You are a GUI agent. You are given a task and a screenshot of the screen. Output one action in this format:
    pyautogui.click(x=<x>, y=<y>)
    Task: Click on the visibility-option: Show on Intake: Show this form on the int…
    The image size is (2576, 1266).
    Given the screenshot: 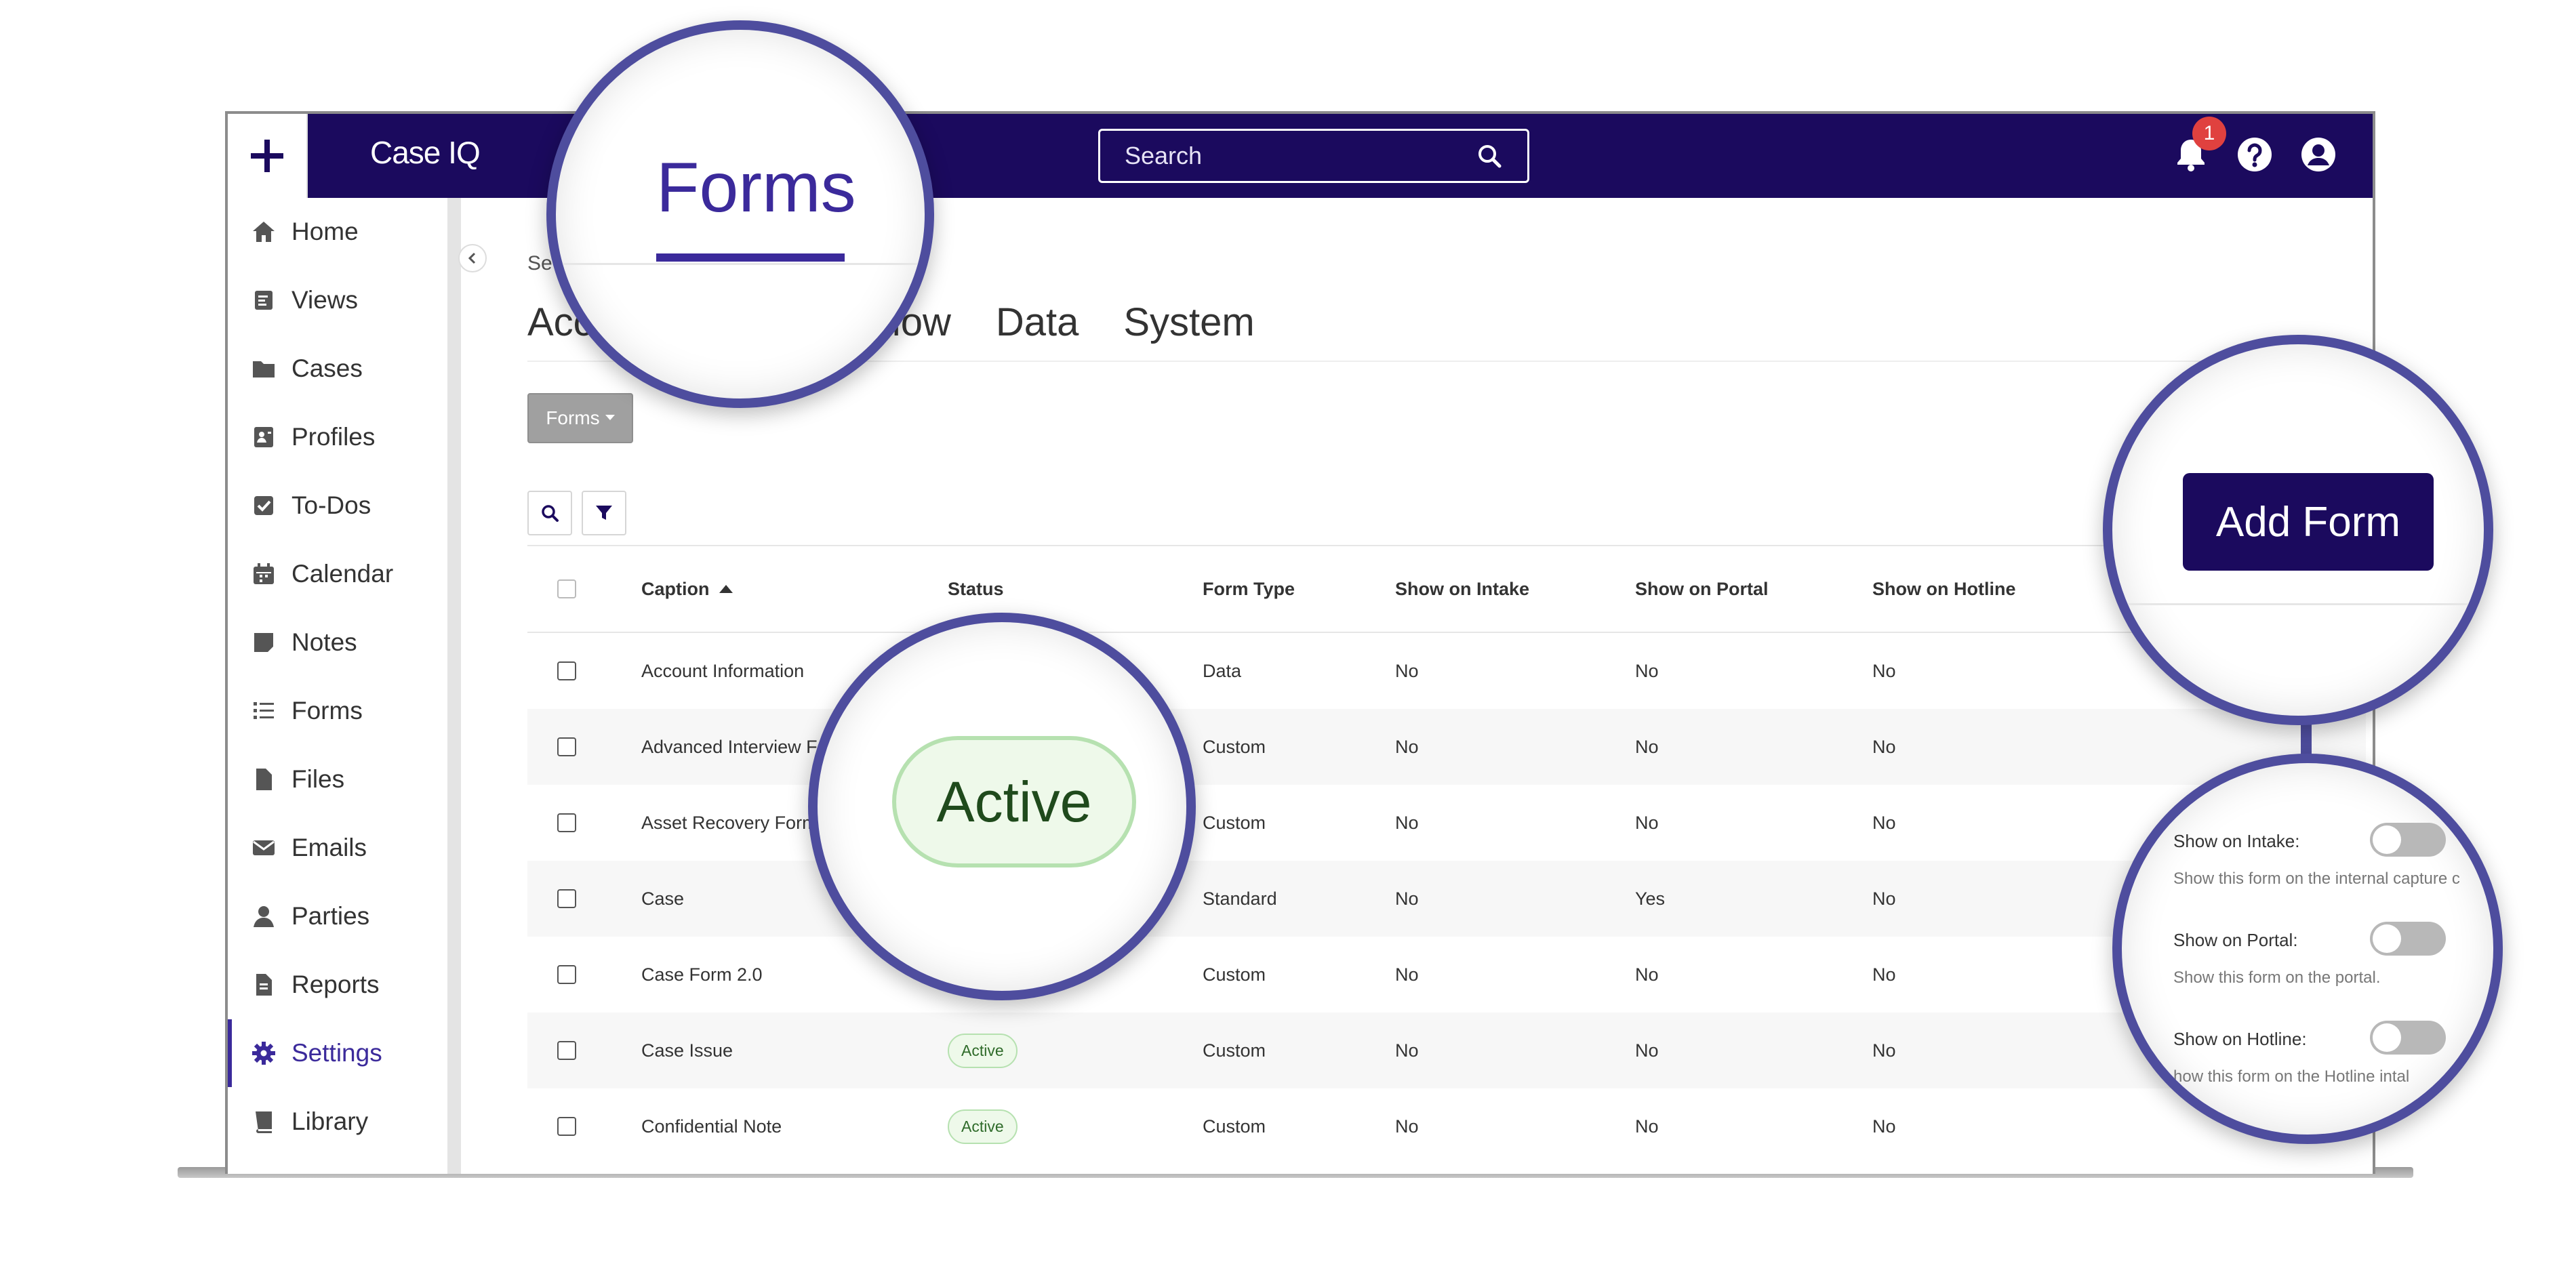 What is the action you would take?
    pyautogui.click(x=2316, y=856)
    